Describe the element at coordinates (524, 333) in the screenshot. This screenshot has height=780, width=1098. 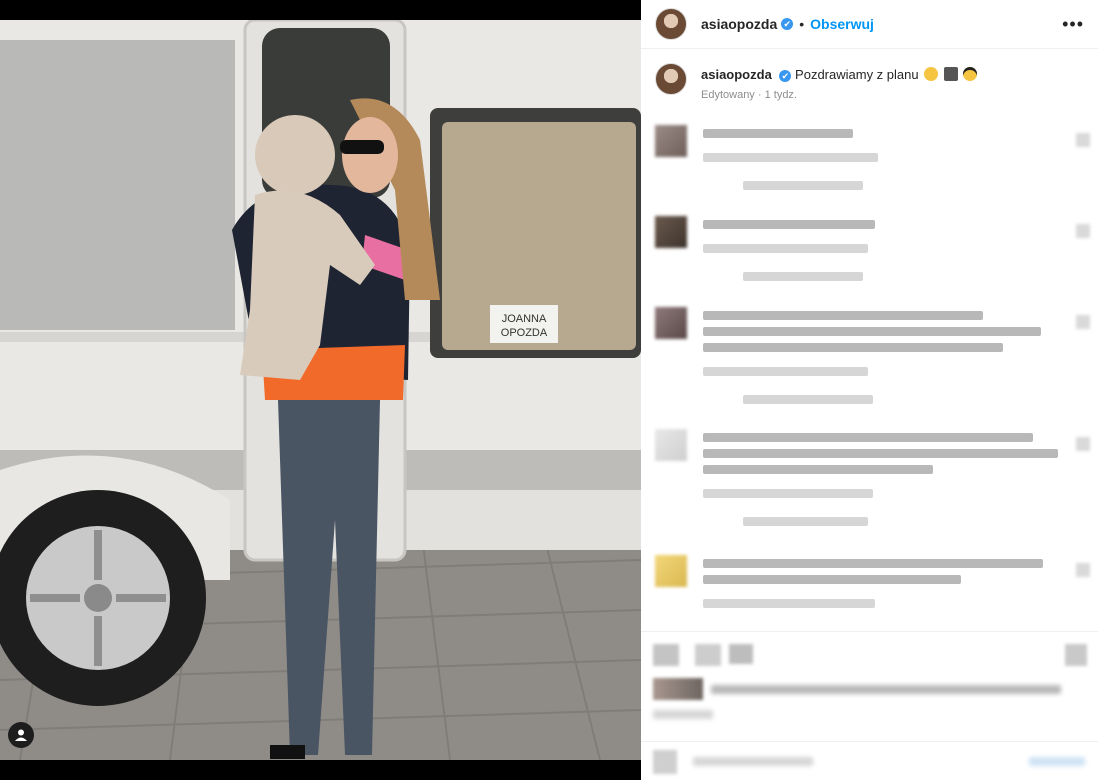
I see `svg-text: OPOZDA` at that location.